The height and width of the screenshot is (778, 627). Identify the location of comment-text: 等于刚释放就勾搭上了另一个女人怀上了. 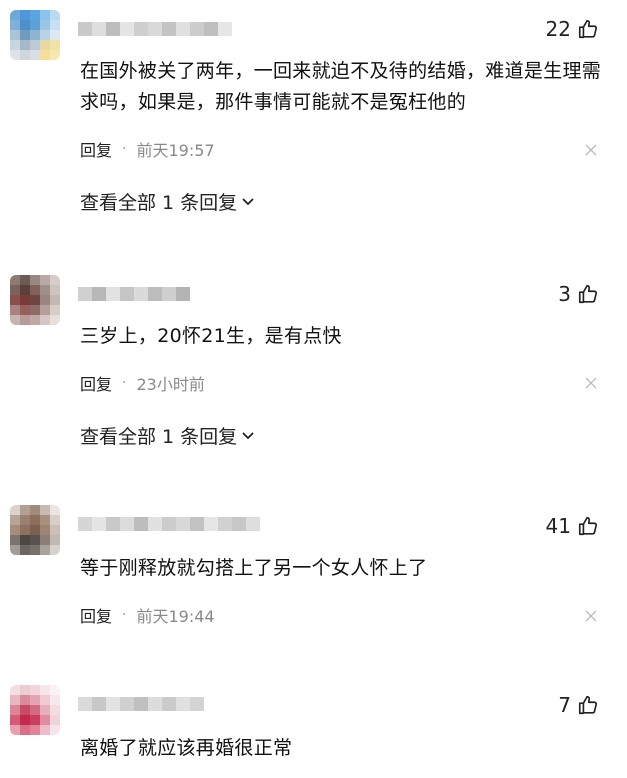
(254, 568).